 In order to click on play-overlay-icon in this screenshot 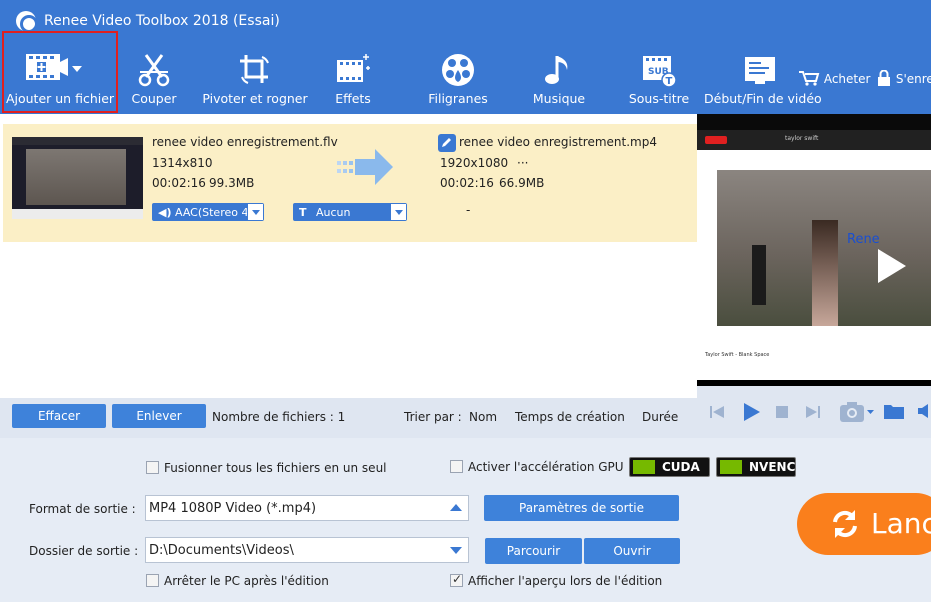, I will do `click(889, 266)`.